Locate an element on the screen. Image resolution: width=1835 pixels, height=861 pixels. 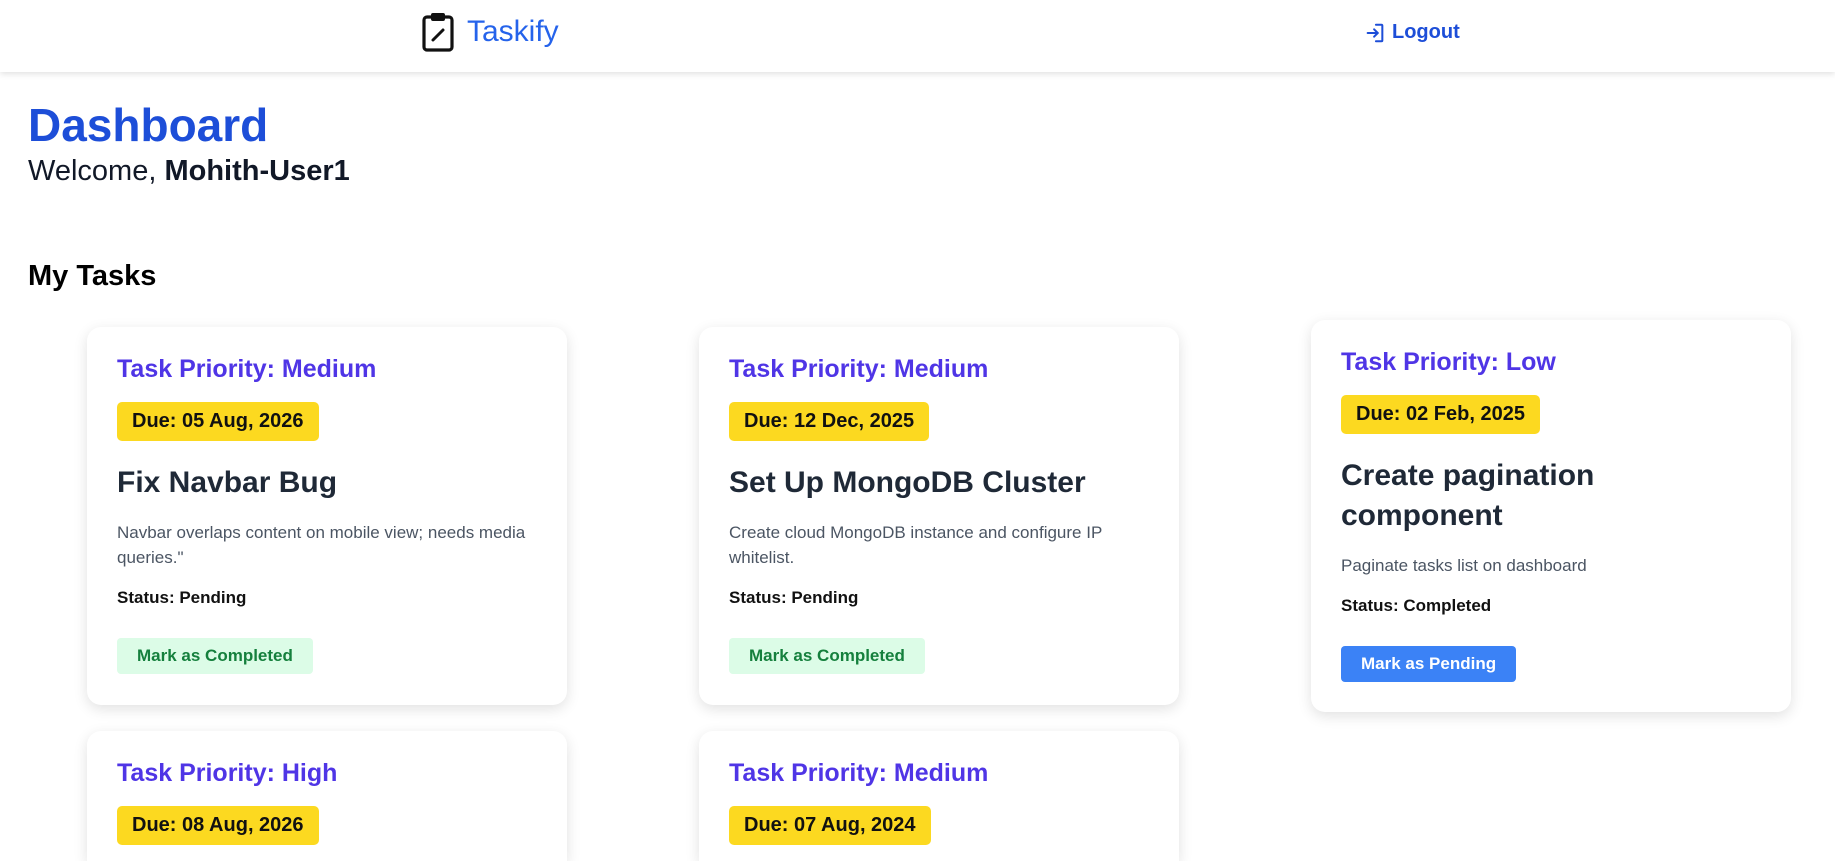
welcome-message: Welcome, Mohith-User1 is located at coordinates (189, 171).